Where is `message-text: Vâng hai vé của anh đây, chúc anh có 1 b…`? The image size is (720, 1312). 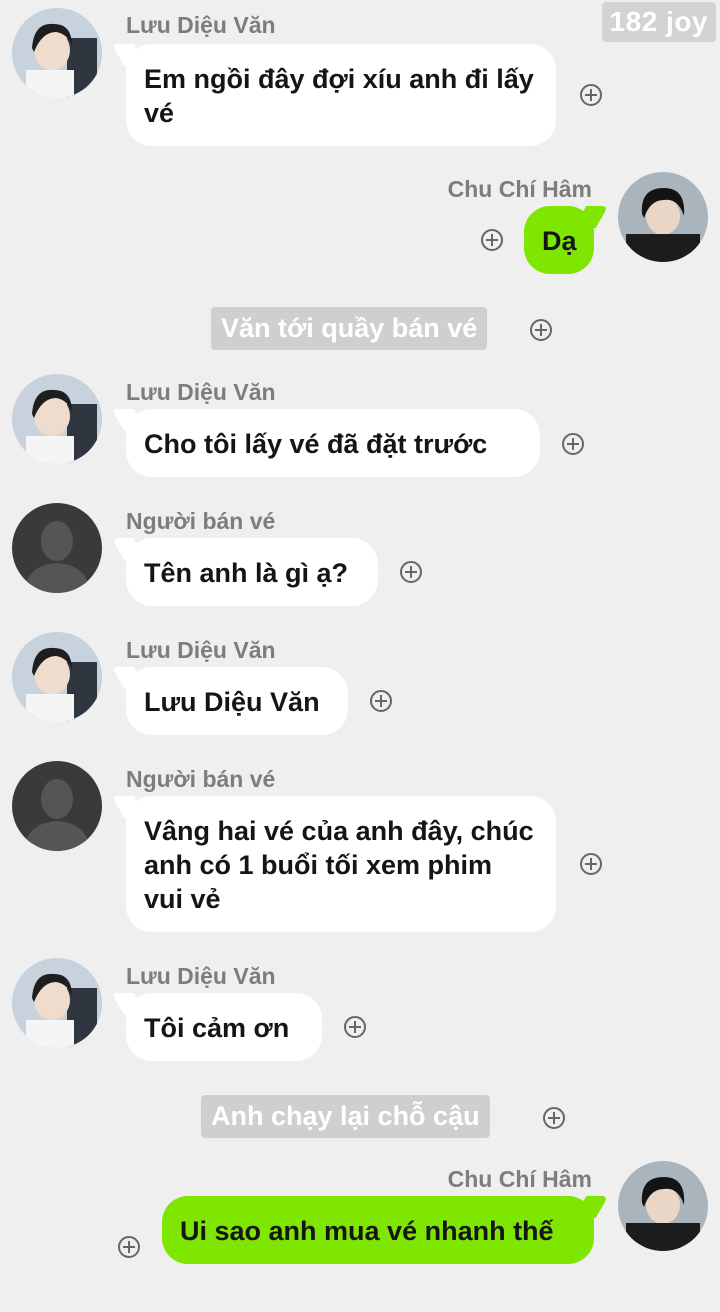
message-text: Vâng hai vé của anh đây, chúc anh có 1 b… is located at coordinates (339, 865).